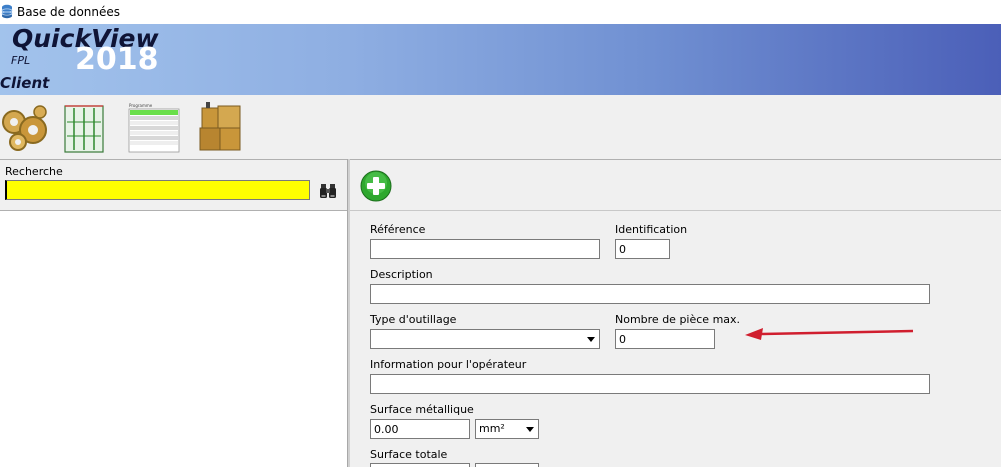  I want to click on add-icon, so click(376, 186).